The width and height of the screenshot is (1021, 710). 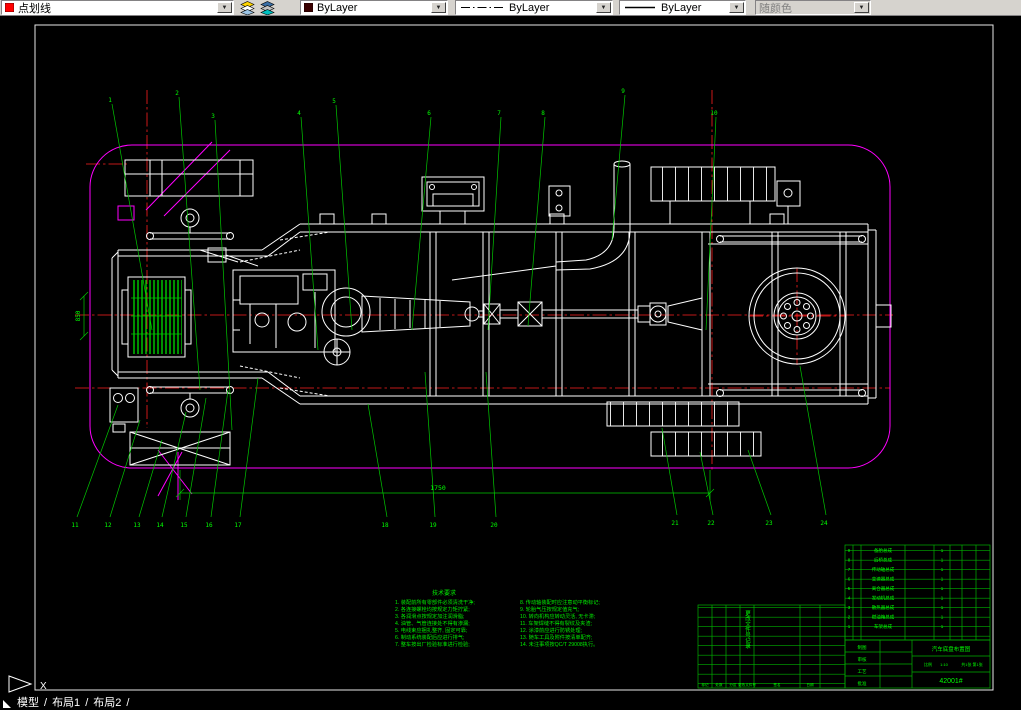 What do you see at coordinates (883, 579) in the screenshot?
I see `part-name: 变速器总成` at bounding box center [883, 579].